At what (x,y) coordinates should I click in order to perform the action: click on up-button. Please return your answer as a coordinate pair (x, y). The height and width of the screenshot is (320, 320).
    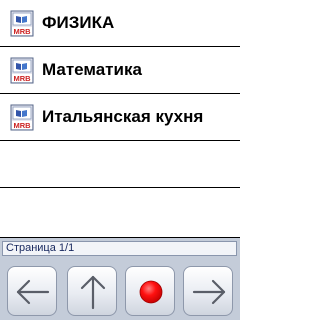
    Looking at the image, I should click on (92, 291).